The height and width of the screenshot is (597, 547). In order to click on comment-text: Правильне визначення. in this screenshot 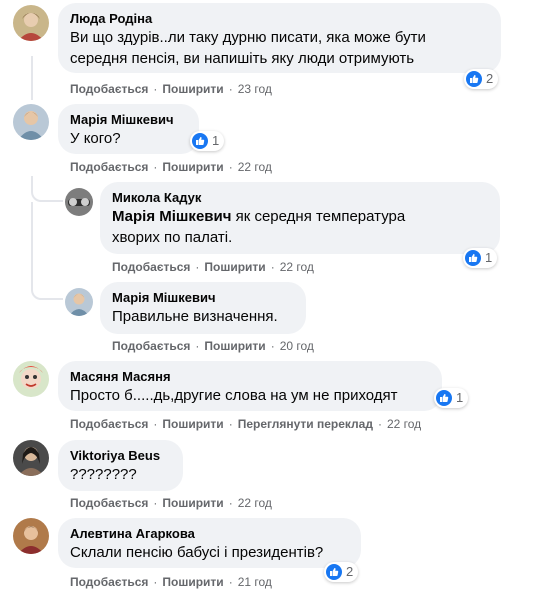, I will do `click(195, 316)`.